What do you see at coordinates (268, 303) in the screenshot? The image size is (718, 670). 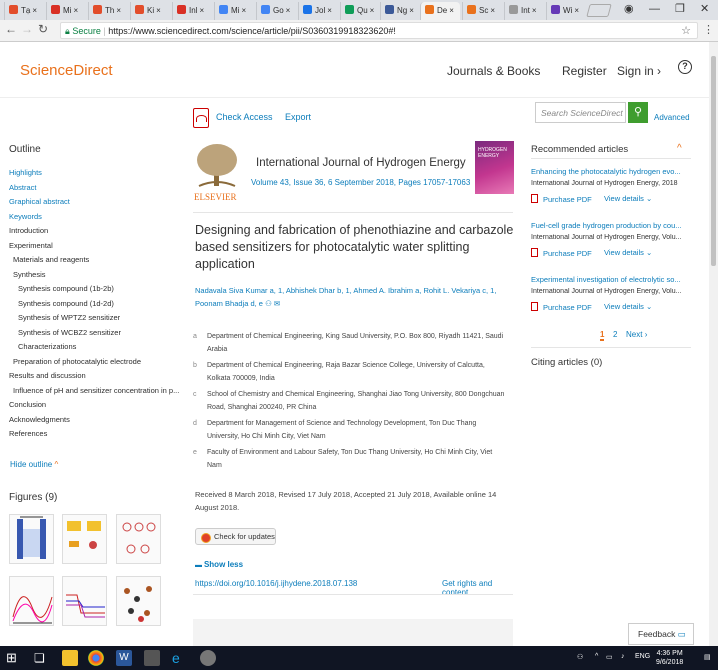 I see `person-icon: ⚇` at bounding box center [268, 303].